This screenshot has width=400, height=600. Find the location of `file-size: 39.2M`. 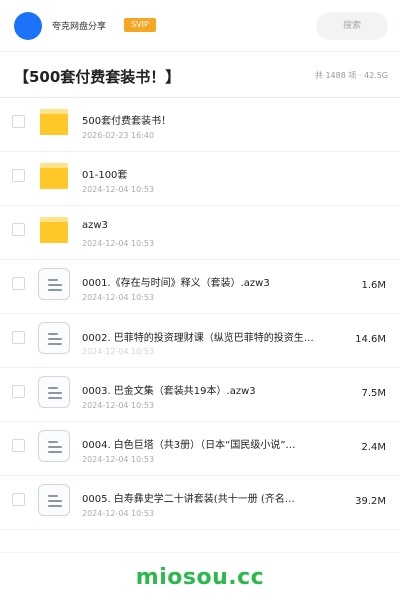

file-size: 39.2M is located at coordinates (370, 501).